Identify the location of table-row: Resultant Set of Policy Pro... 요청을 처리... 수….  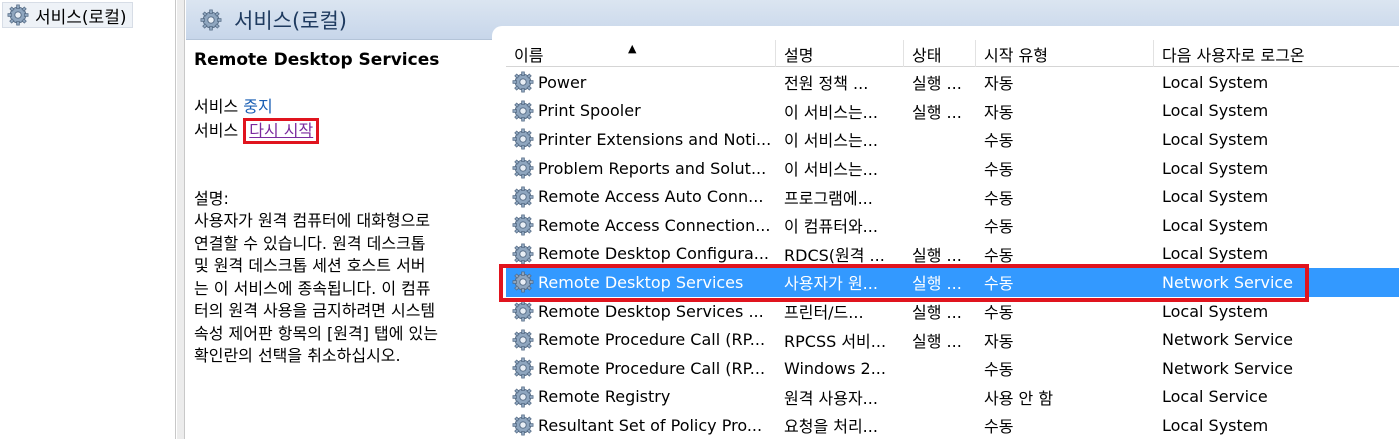
(952, 425).